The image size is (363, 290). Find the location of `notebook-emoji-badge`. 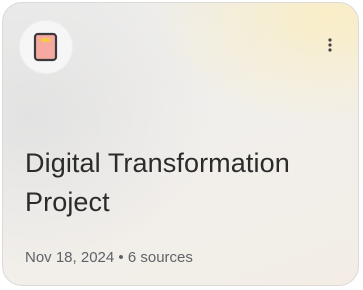

notebook-emoji-badge is located at coordinates (46, 47).